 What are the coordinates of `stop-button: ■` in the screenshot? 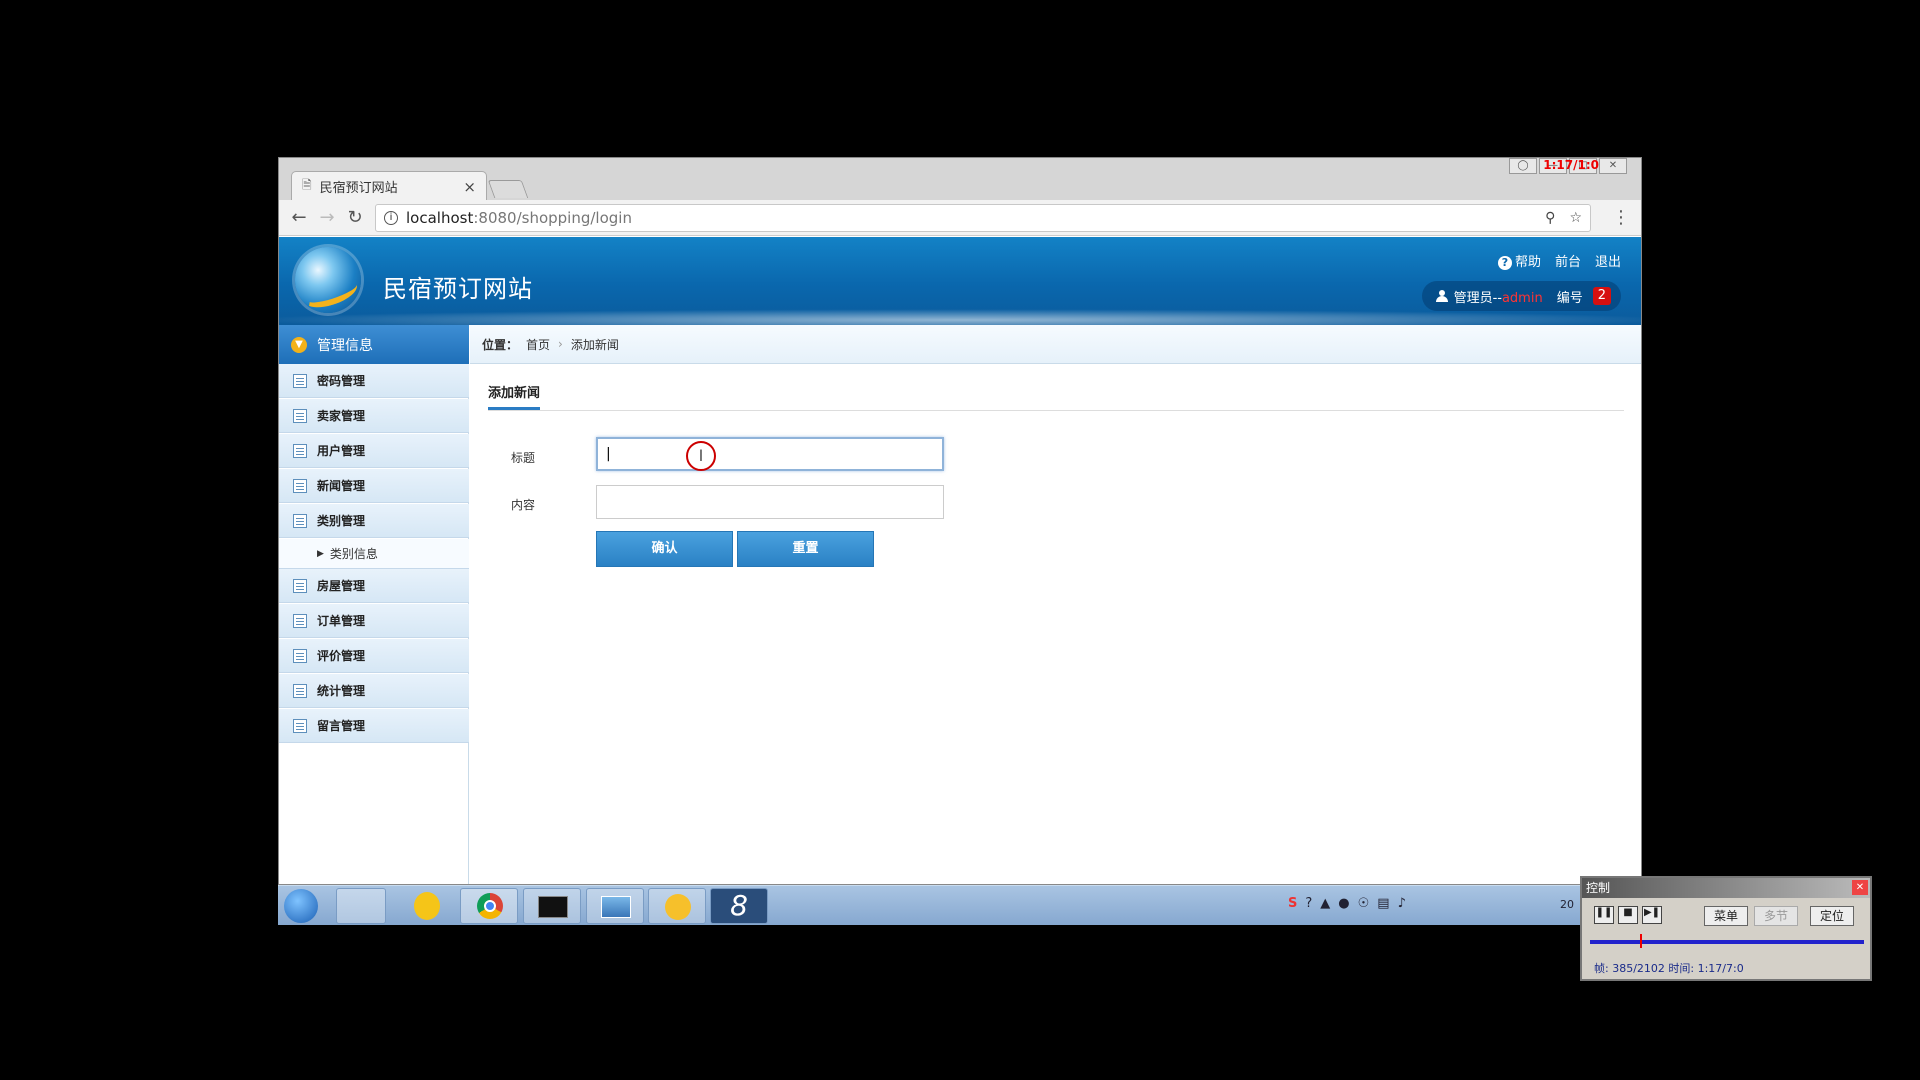 It's located at (1628, 915).